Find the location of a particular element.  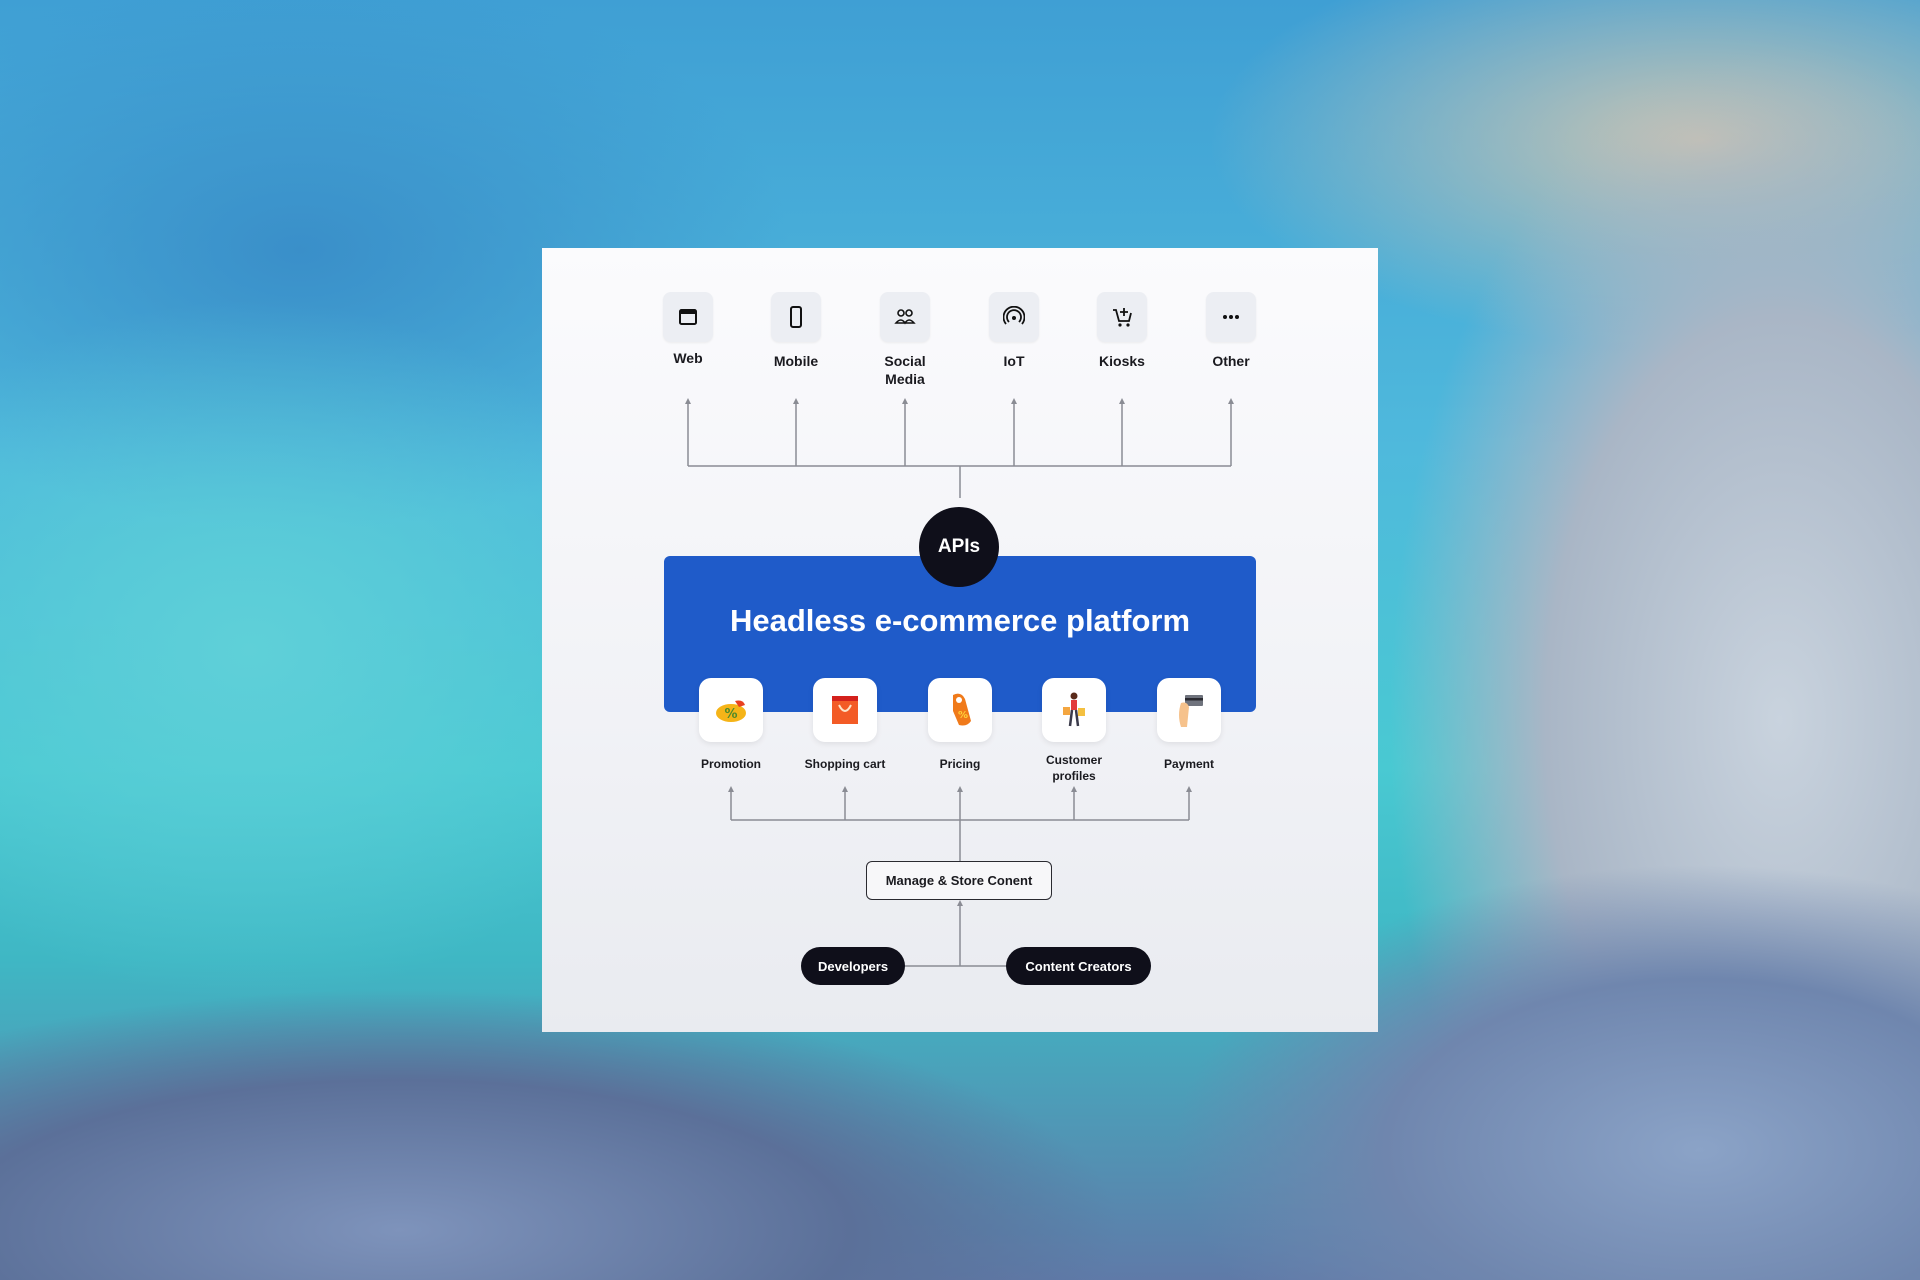

feature-cart-label: Shopping cart is located at coordinates (845, 764).